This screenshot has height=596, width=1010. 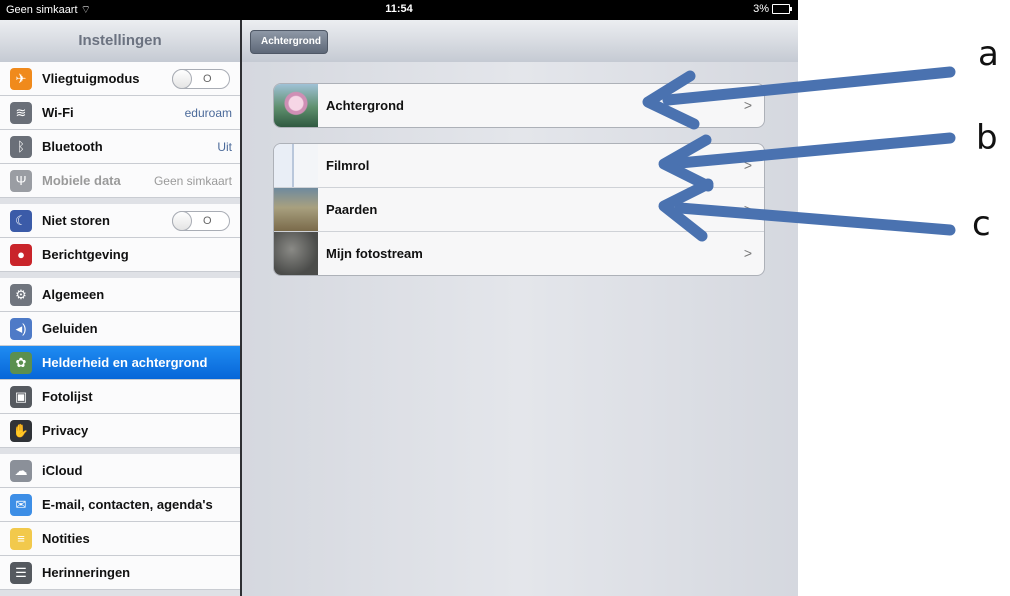 What do you see at coordinates (809, 86) in the screenshot?
I see `arrow-a` at bounding box center [809, 86].